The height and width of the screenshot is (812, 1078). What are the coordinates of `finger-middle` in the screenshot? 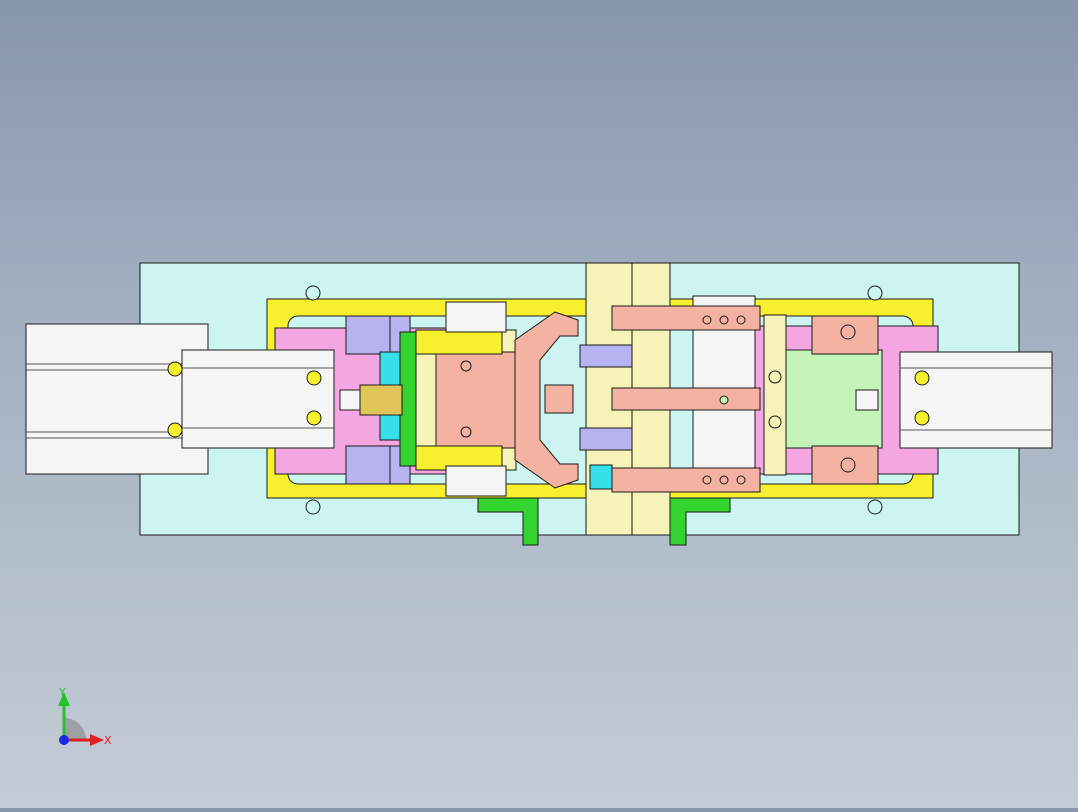 It's located at (686, 399).